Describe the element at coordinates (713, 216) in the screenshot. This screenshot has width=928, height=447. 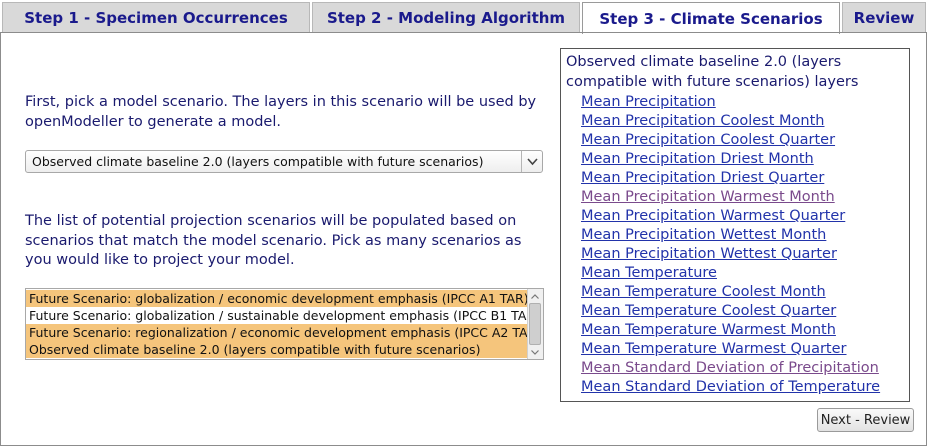
I see `layer-link: Mean Precipitation Warmest Quarter` at that location.